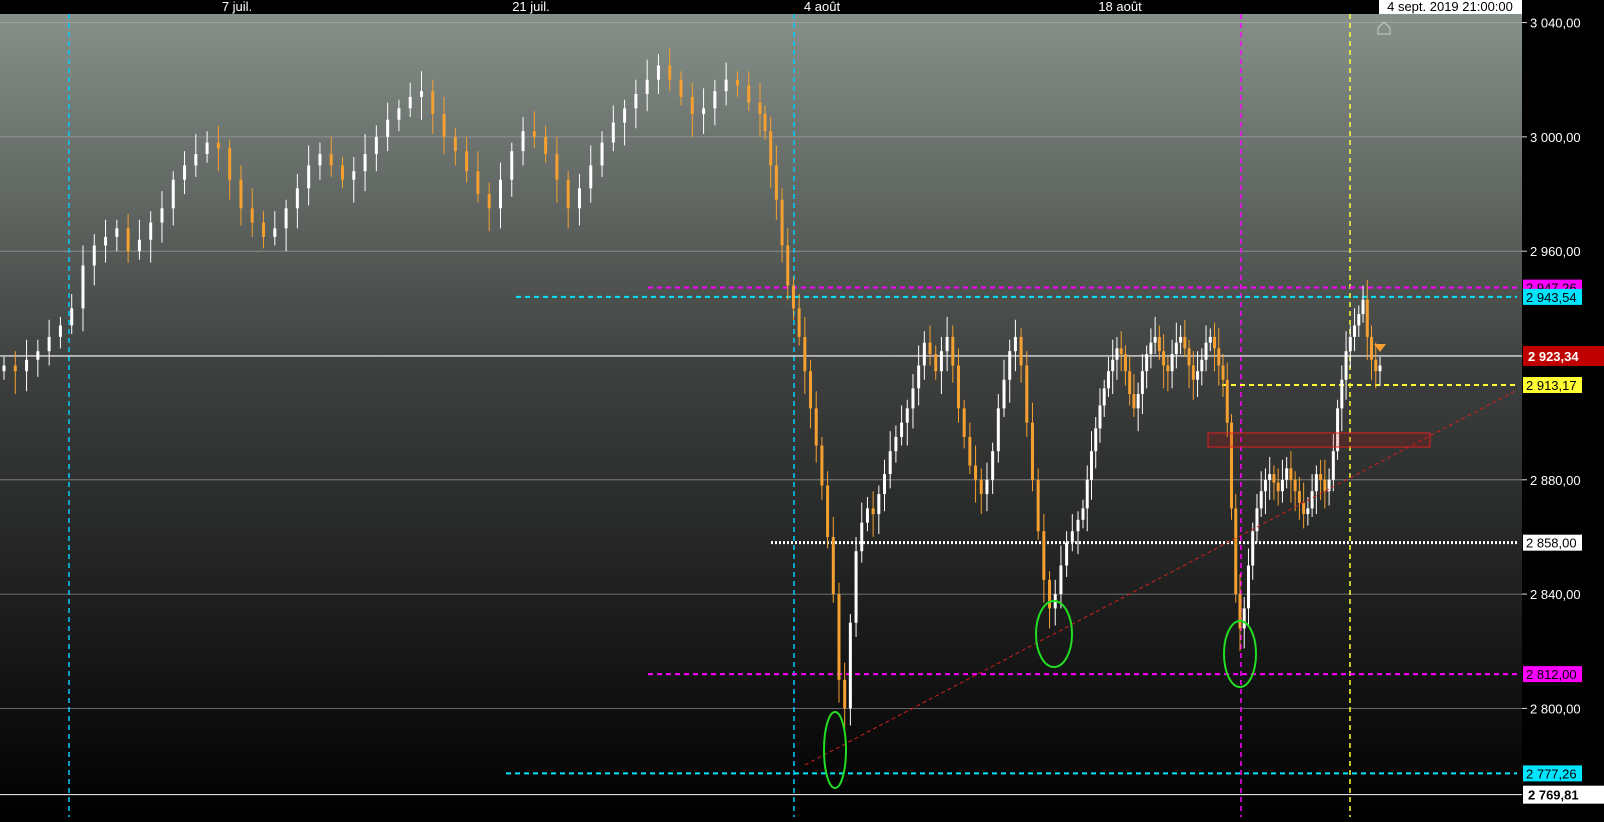 Image resolution: width=1604 pixels, height=822 pixels. Describe the element at coordinates (1553, 795) in the screenshot. I see `bottom-value-label: 2 769,81` at that location.